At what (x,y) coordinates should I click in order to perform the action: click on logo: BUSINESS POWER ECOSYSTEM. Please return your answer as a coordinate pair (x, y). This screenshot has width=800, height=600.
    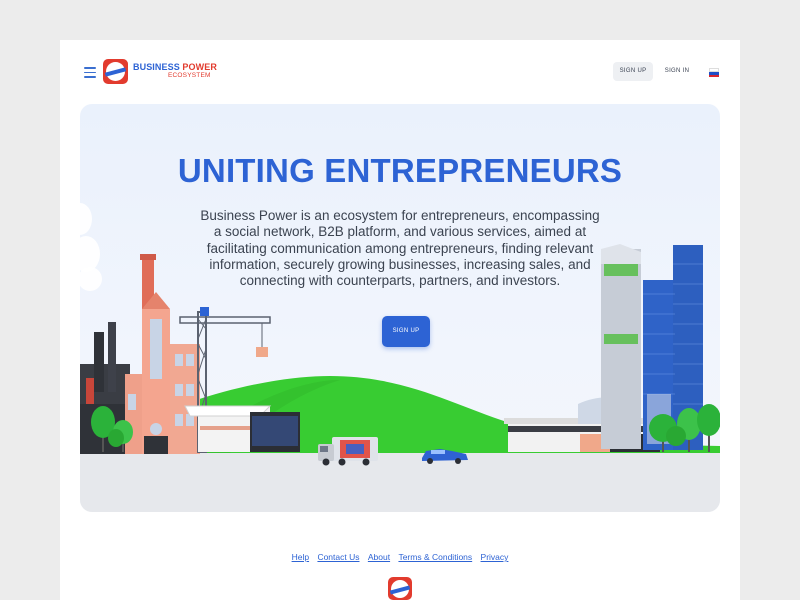
    Looking at the image, I should click on (160, 71).